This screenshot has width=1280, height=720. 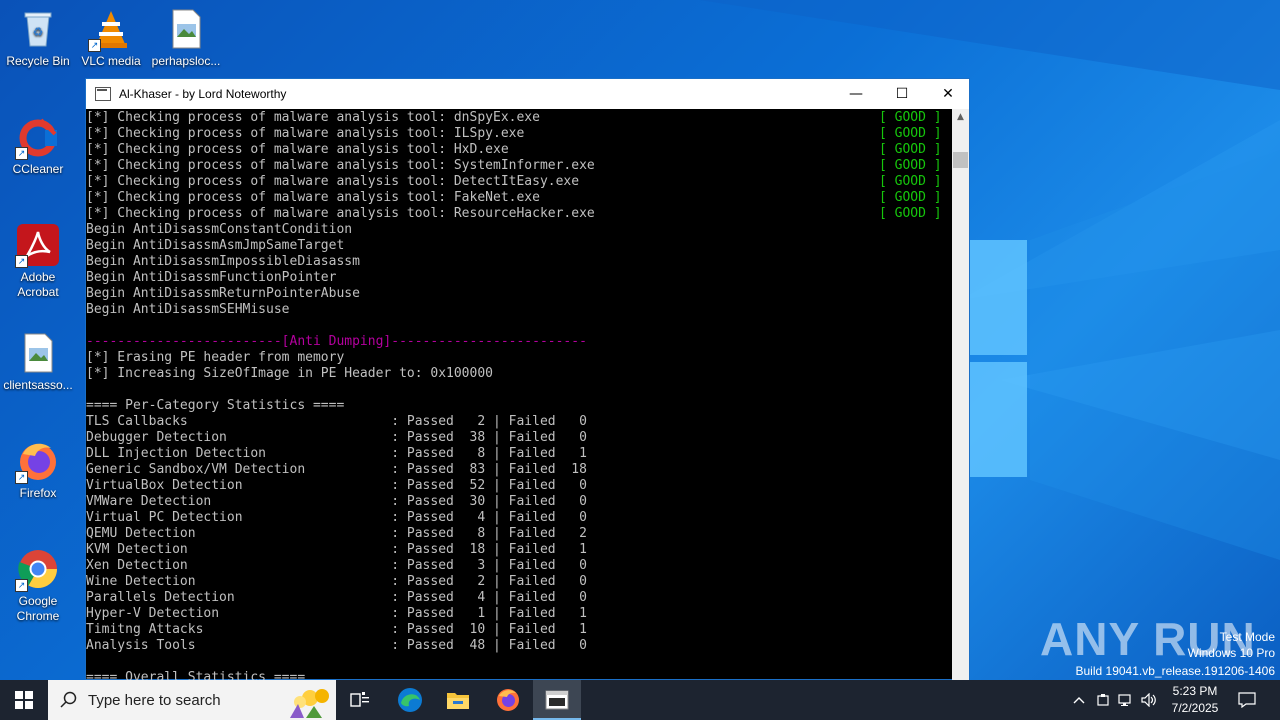 What do you see at coordinates (1195, 700) in the screenshot?
I see `taskbar-clock: 5:23 PM 7/2/2025` at bounding box center [1195, 700].